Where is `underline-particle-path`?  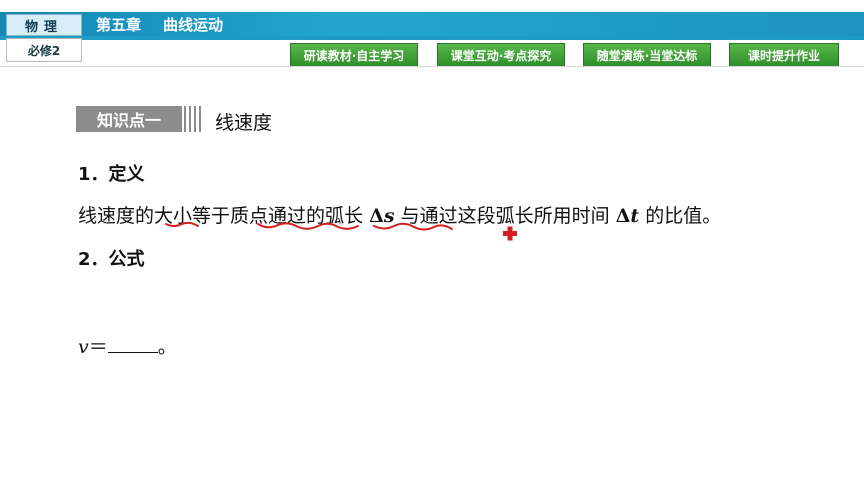 underline-particle-path is located at coordinates (308, 226).